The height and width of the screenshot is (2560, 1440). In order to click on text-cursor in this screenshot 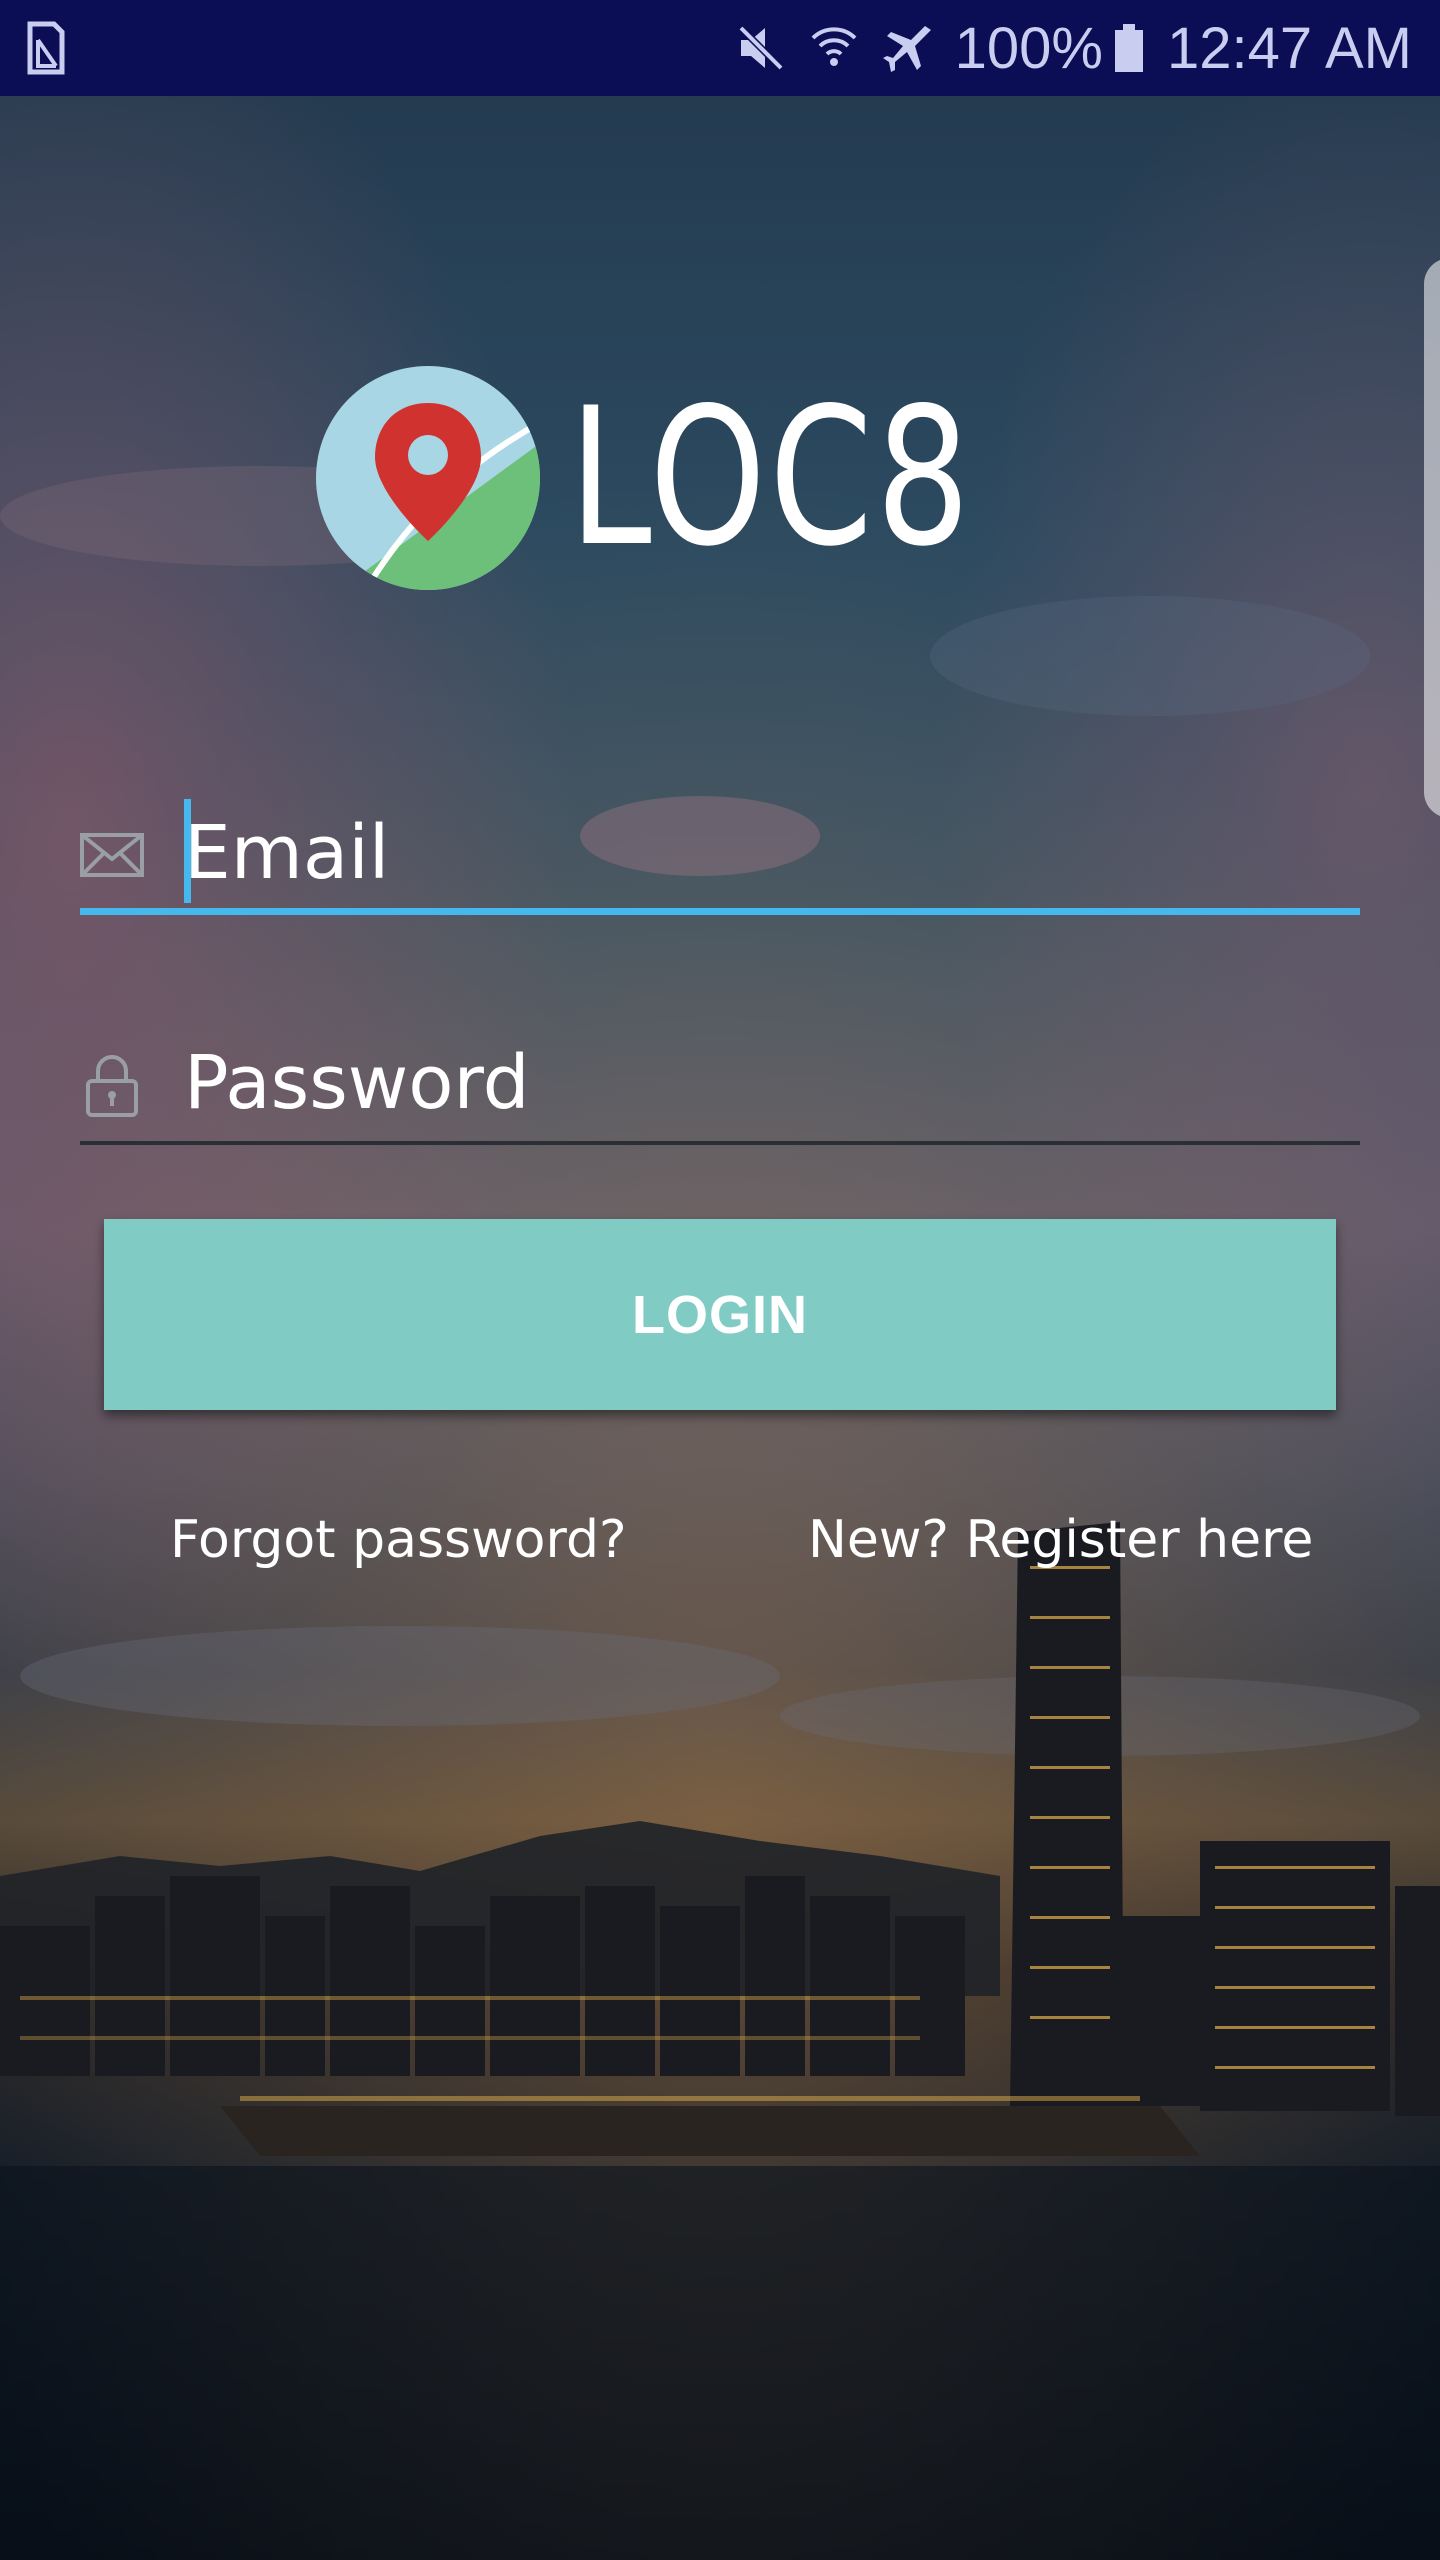, I will do `click(187, 851)`.